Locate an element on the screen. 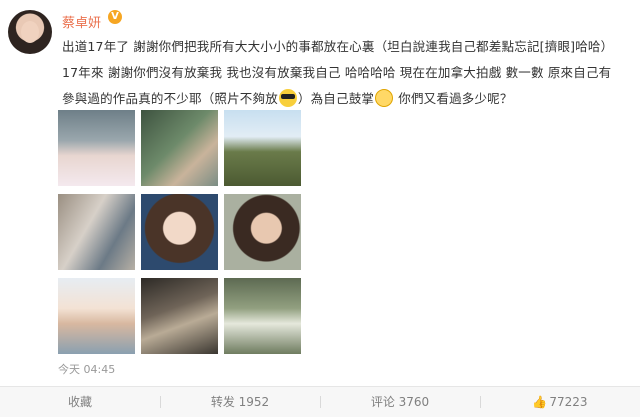  thumbs-up-icon: 👍 is located at coordinates (540, 402).